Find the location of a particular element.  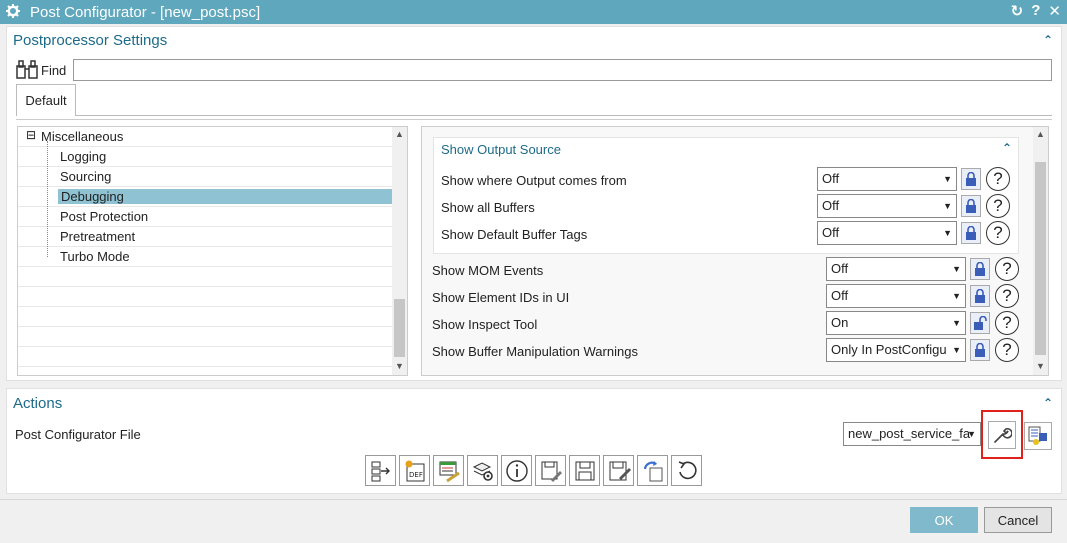

tree-item-logging: Logging is located at coordinates (205, 157).